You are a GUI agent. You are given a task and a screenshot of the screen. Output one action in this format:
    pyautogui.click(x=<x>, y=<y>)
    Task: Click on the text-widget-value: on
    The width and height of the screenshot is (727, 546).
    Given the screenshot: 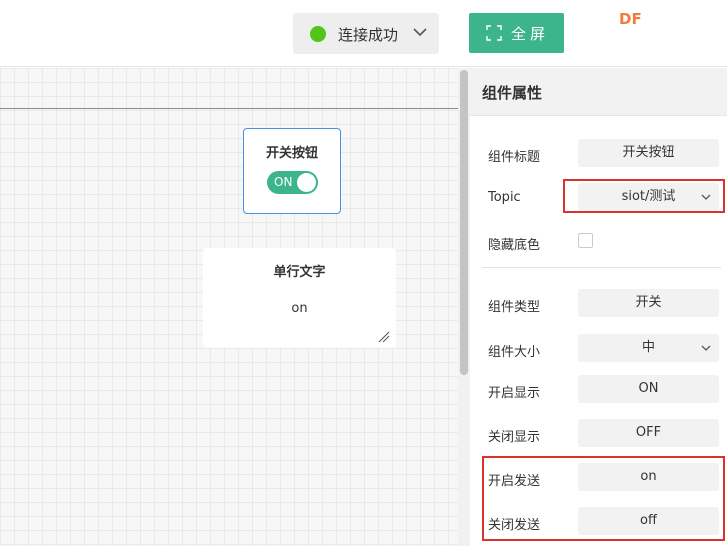 What is the action you would take?
    pyautogui.click(x=299, y=308)
    